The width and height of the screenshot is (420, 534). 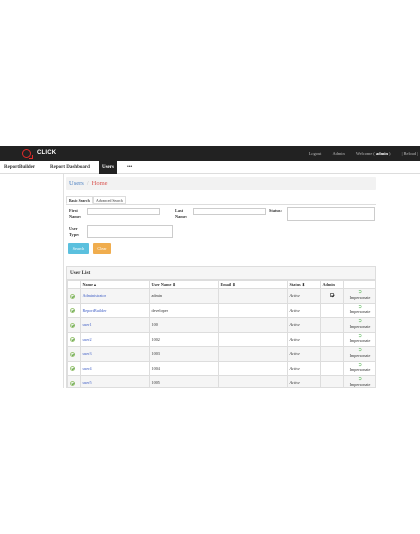 I want to click on table-row: user4 1004 Active ➲ Impersonate, so click(x=221, y=368).